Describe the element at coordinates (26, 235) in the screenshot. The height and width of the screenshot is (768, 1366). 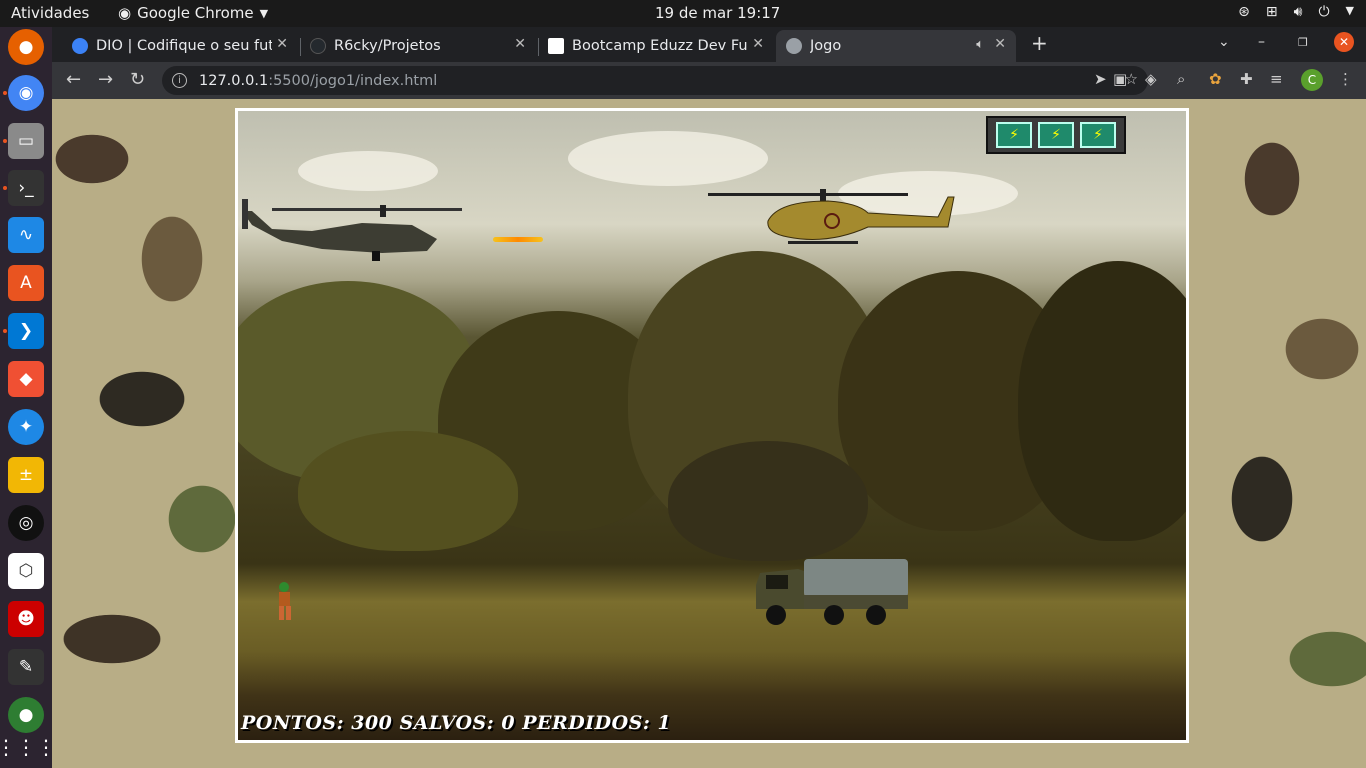
I see `system-monitor-icon: ∿` at that location.